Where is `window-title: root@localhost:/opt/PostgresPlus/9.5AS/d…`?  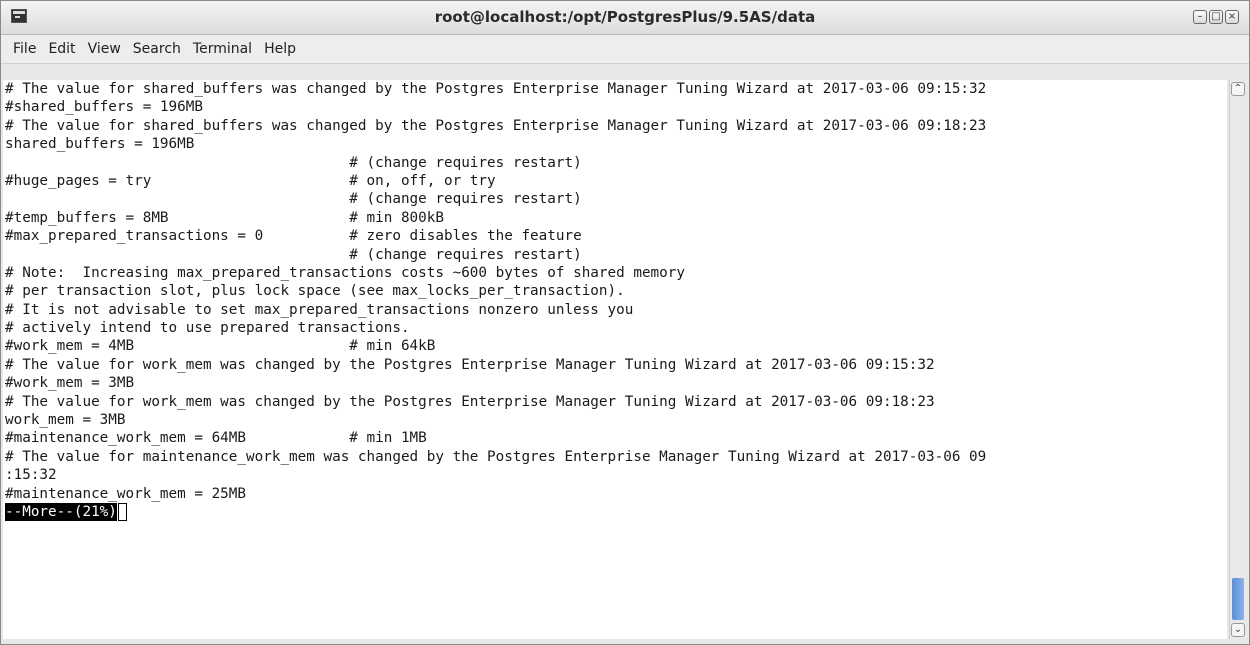 window-title: root@localhost:/opt/PostgresPlus/9.5AS/d… is located at coordinates (625, 17).